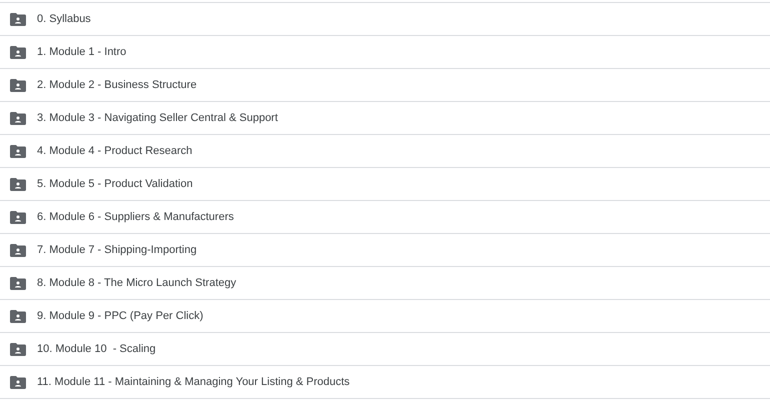  What do you see at coordinates (96, 349) in the screenshot?
I see `folder-name: 10. Module 10 - Scaling` at bounding box center [96, 349].